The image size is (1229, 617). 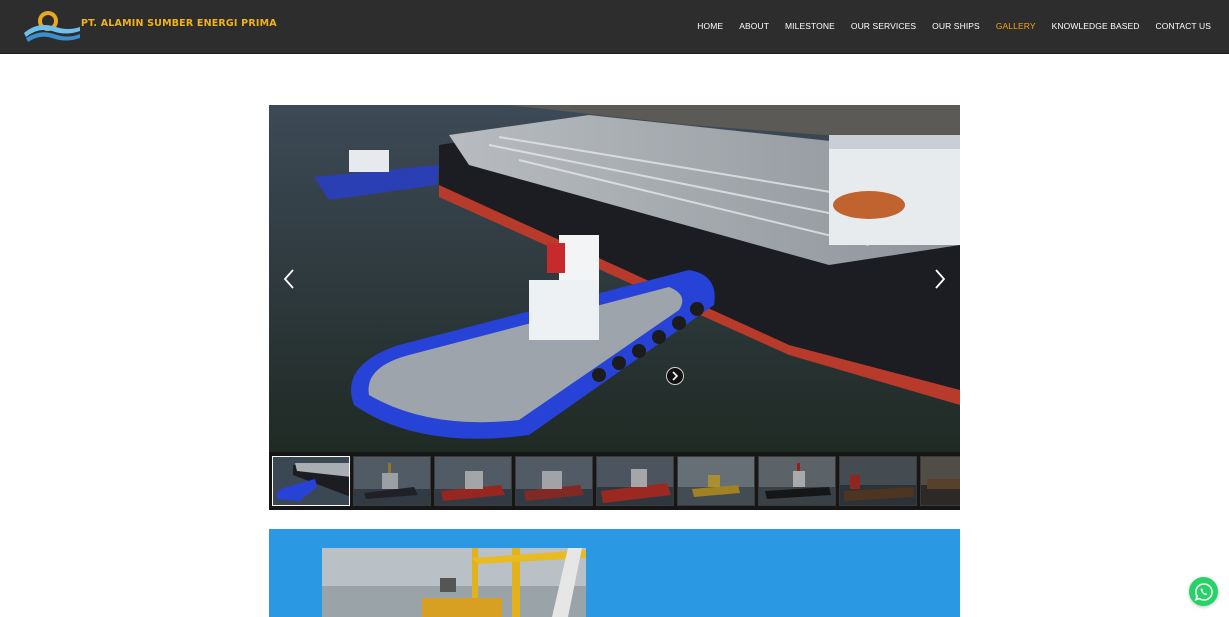 I want to click on nav-home: HOME, so click(x=710, y=26).